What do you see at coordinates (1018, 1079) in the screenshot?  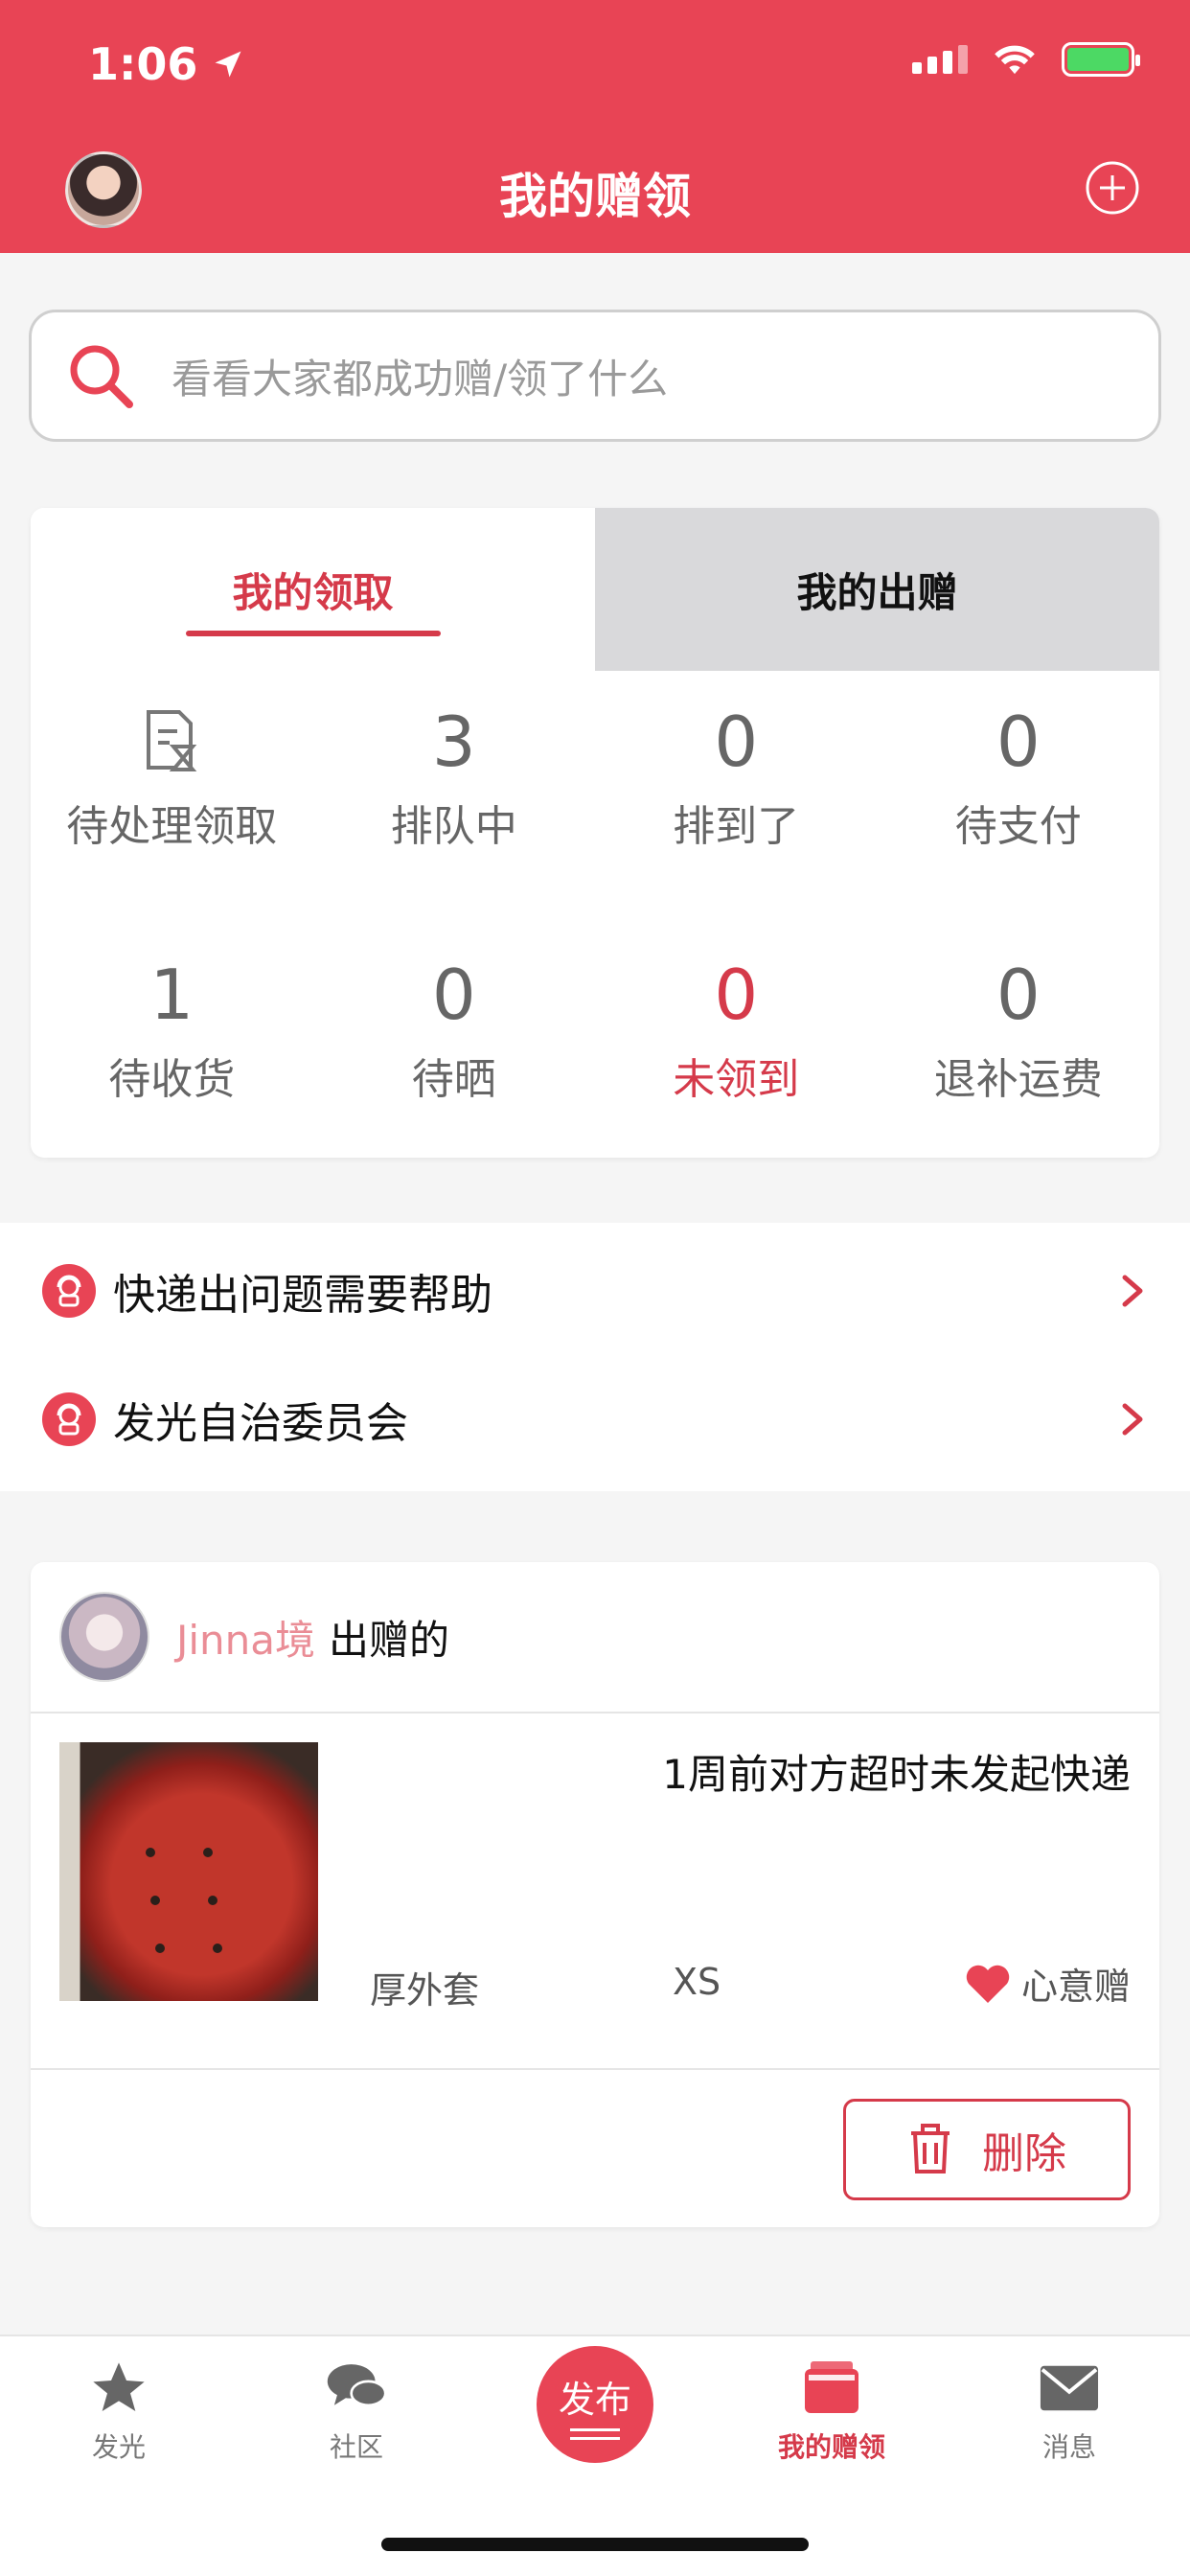 I see `stat-label: 退补运费` at bounding box center [1018, 1079].